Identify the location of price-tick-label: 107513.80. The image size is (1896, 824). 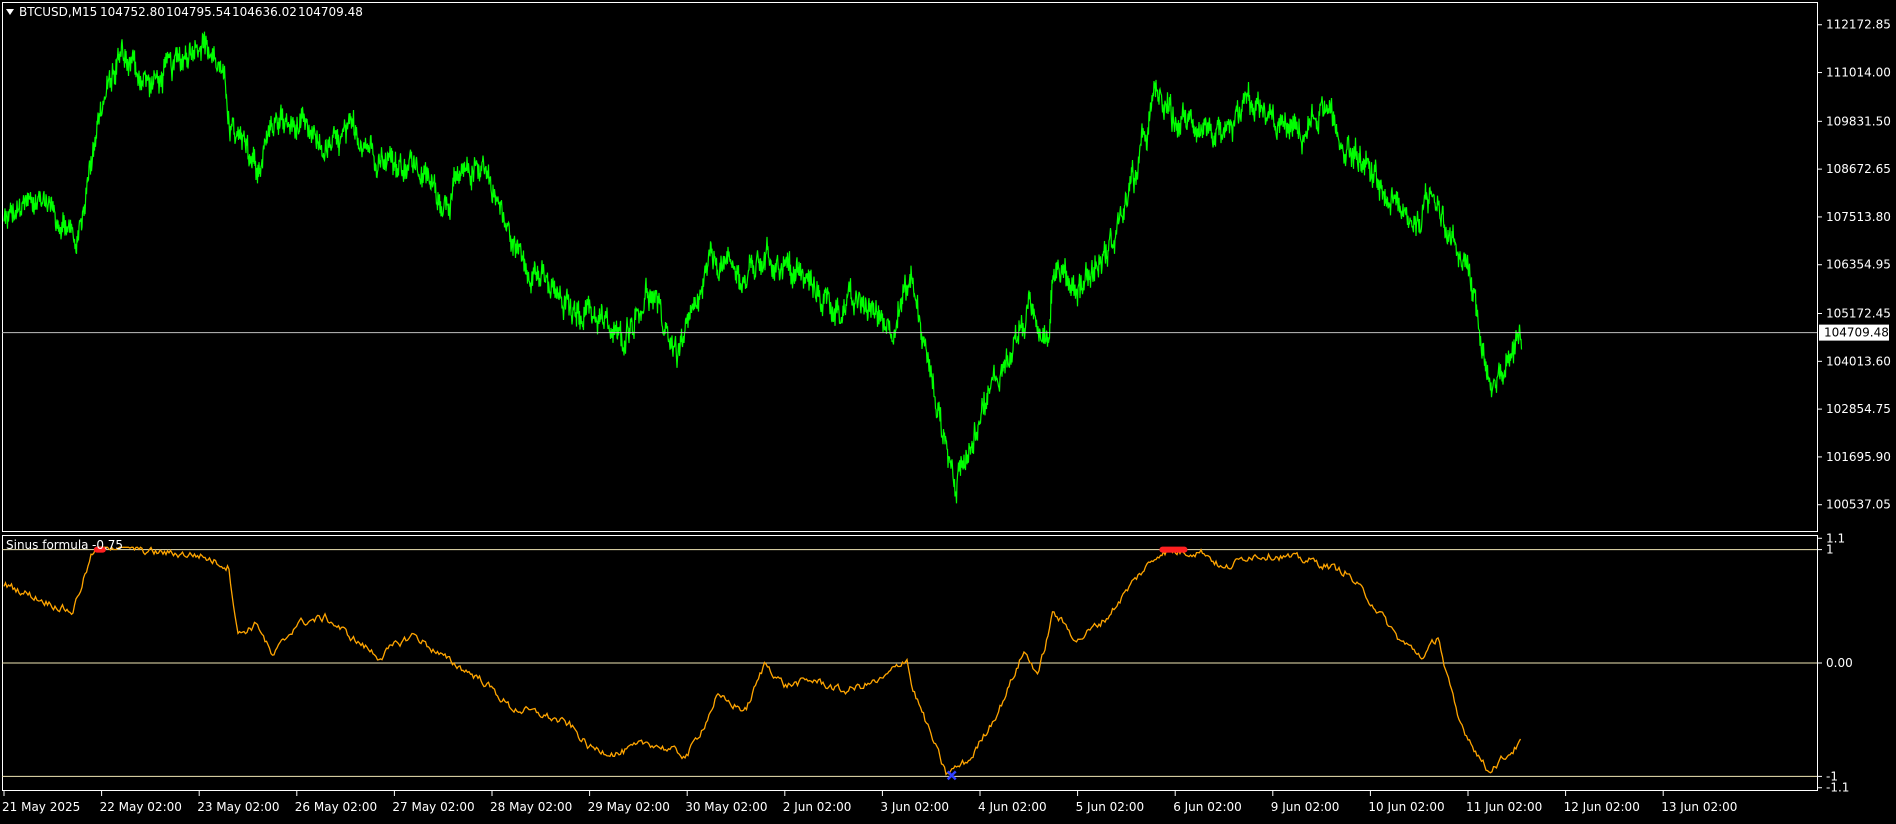
(1858, 217).